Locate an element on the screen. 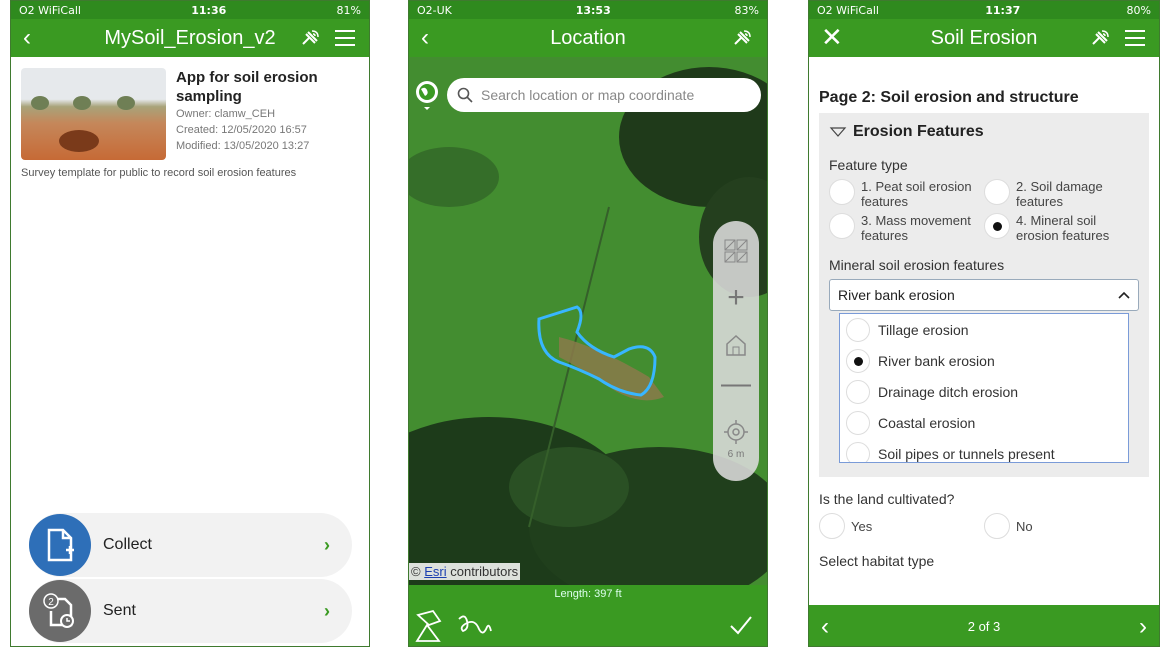 This screenshot has width=1163, height=647. page-title: Page 2: Soil erosion and structure is located at coordinates (949, 97).